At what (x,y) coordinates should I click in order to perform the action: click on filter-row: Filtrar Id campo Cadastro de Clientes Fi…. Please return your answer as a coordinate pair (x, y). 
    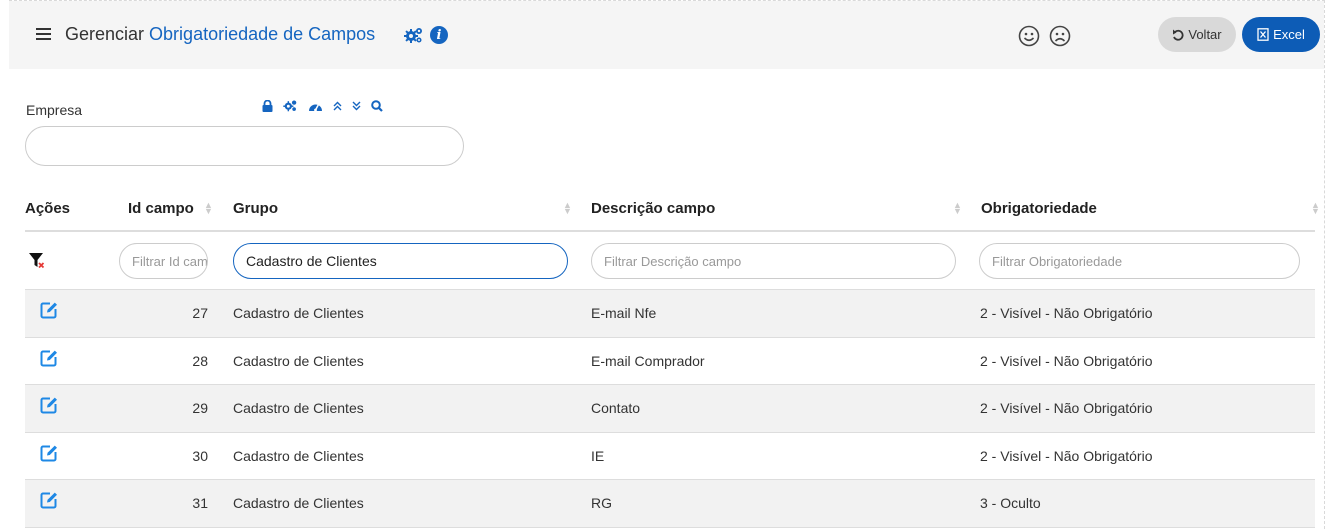
    Looking at the image, I should click on (670, 261).